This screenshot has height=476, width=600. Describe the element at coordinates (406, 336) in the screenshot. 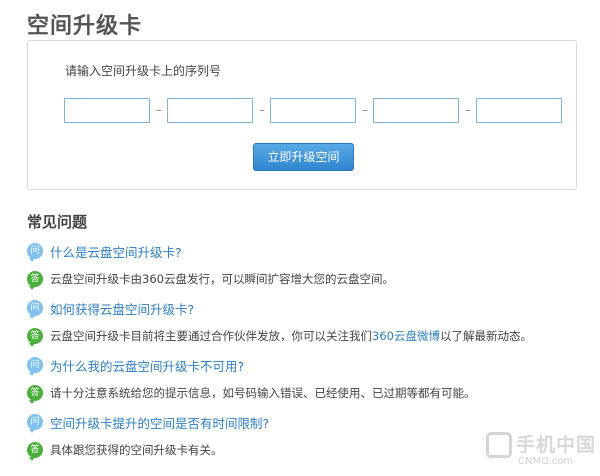

I see `weibo-link: 360云盘微博` at that location.